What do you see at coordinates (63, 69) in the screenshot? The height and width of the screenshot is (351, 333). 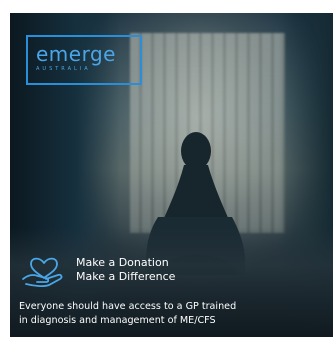 I see `logo-subtext: AUSTRALIA` at bounding box center [63, 69].